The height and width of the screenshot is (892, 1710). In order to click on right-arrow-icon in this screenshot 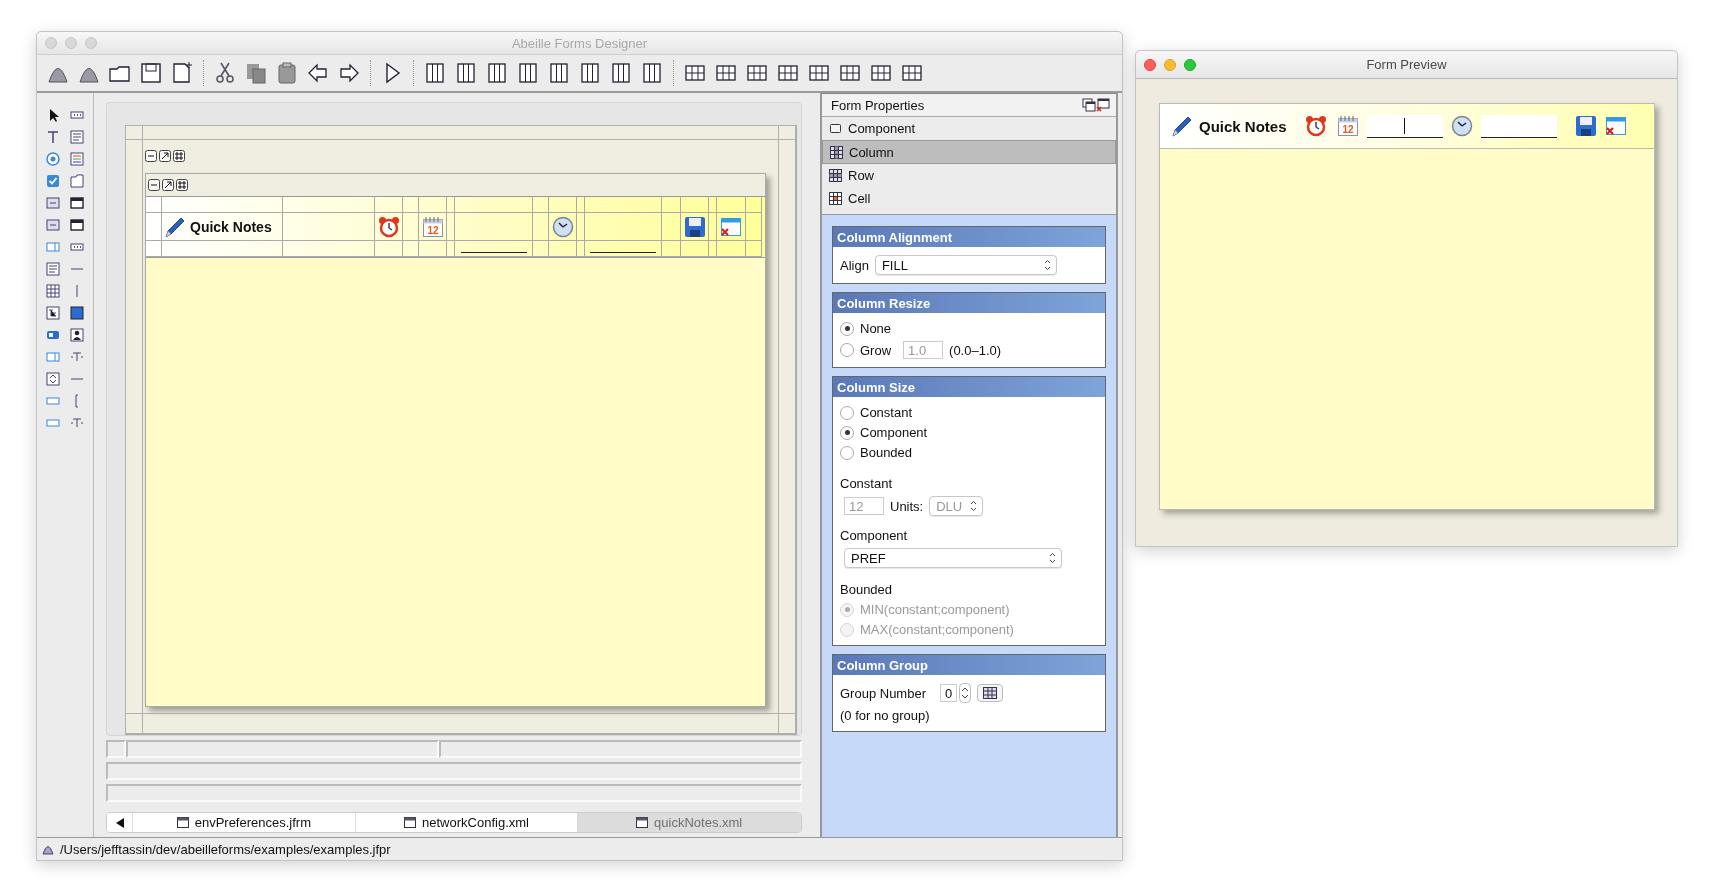, I will do `click(349, 73)`.